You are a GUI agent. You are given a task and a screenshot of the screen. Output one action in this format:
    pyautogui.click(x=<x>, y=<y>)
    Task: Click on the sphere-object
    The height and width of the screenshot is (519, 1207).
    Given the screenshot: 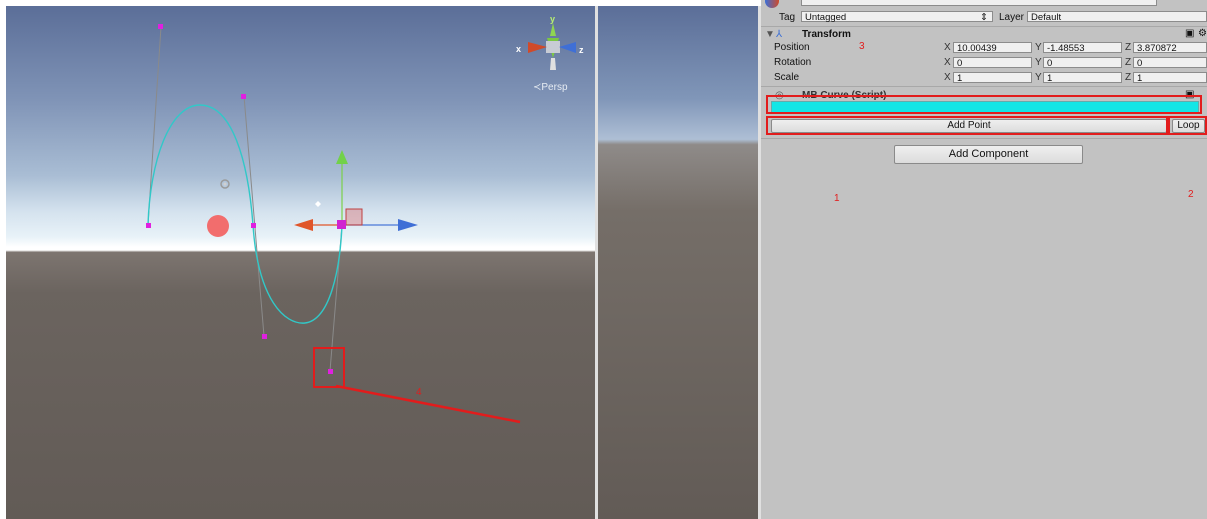 What is the action you would take?
    pyautogui.click(x=218, y=226)
    